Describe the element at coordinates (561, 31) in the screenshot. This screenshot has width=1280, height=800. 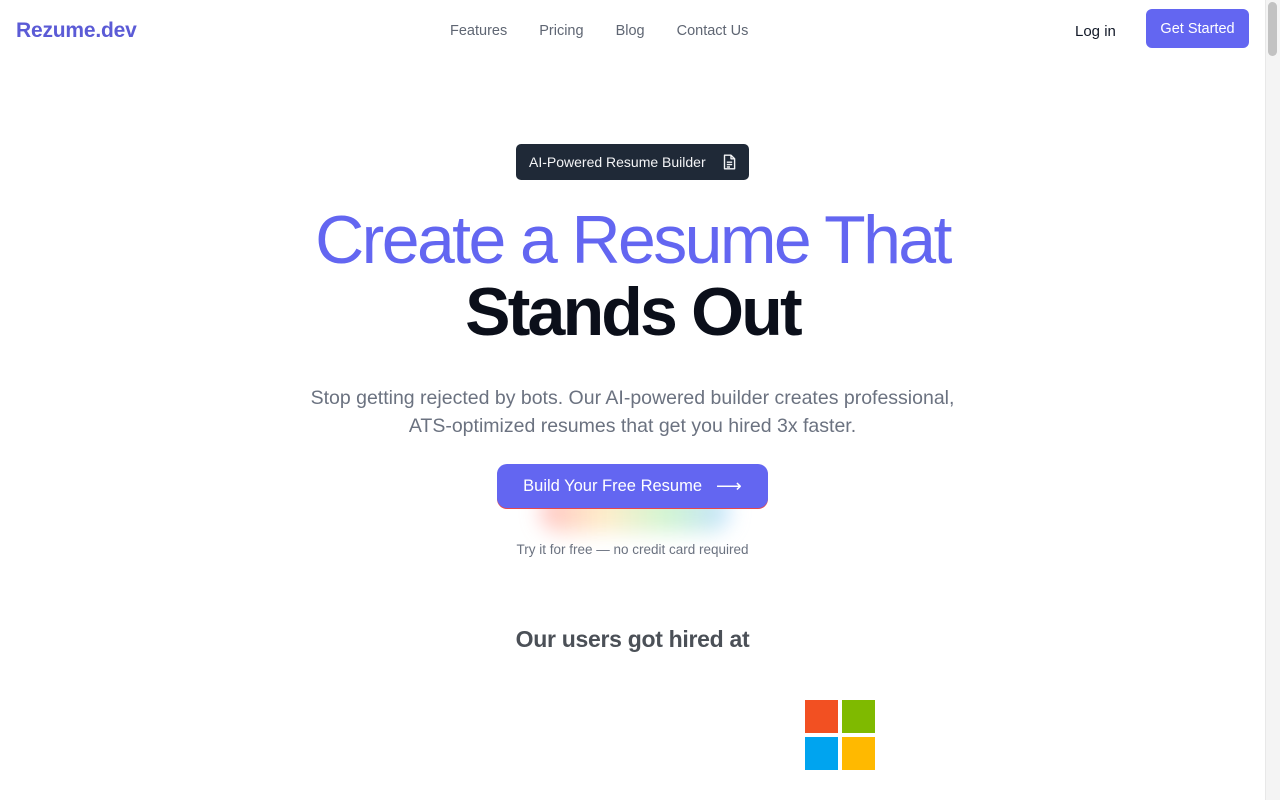
I see `nav-item-pricing: Pricing` at that location.